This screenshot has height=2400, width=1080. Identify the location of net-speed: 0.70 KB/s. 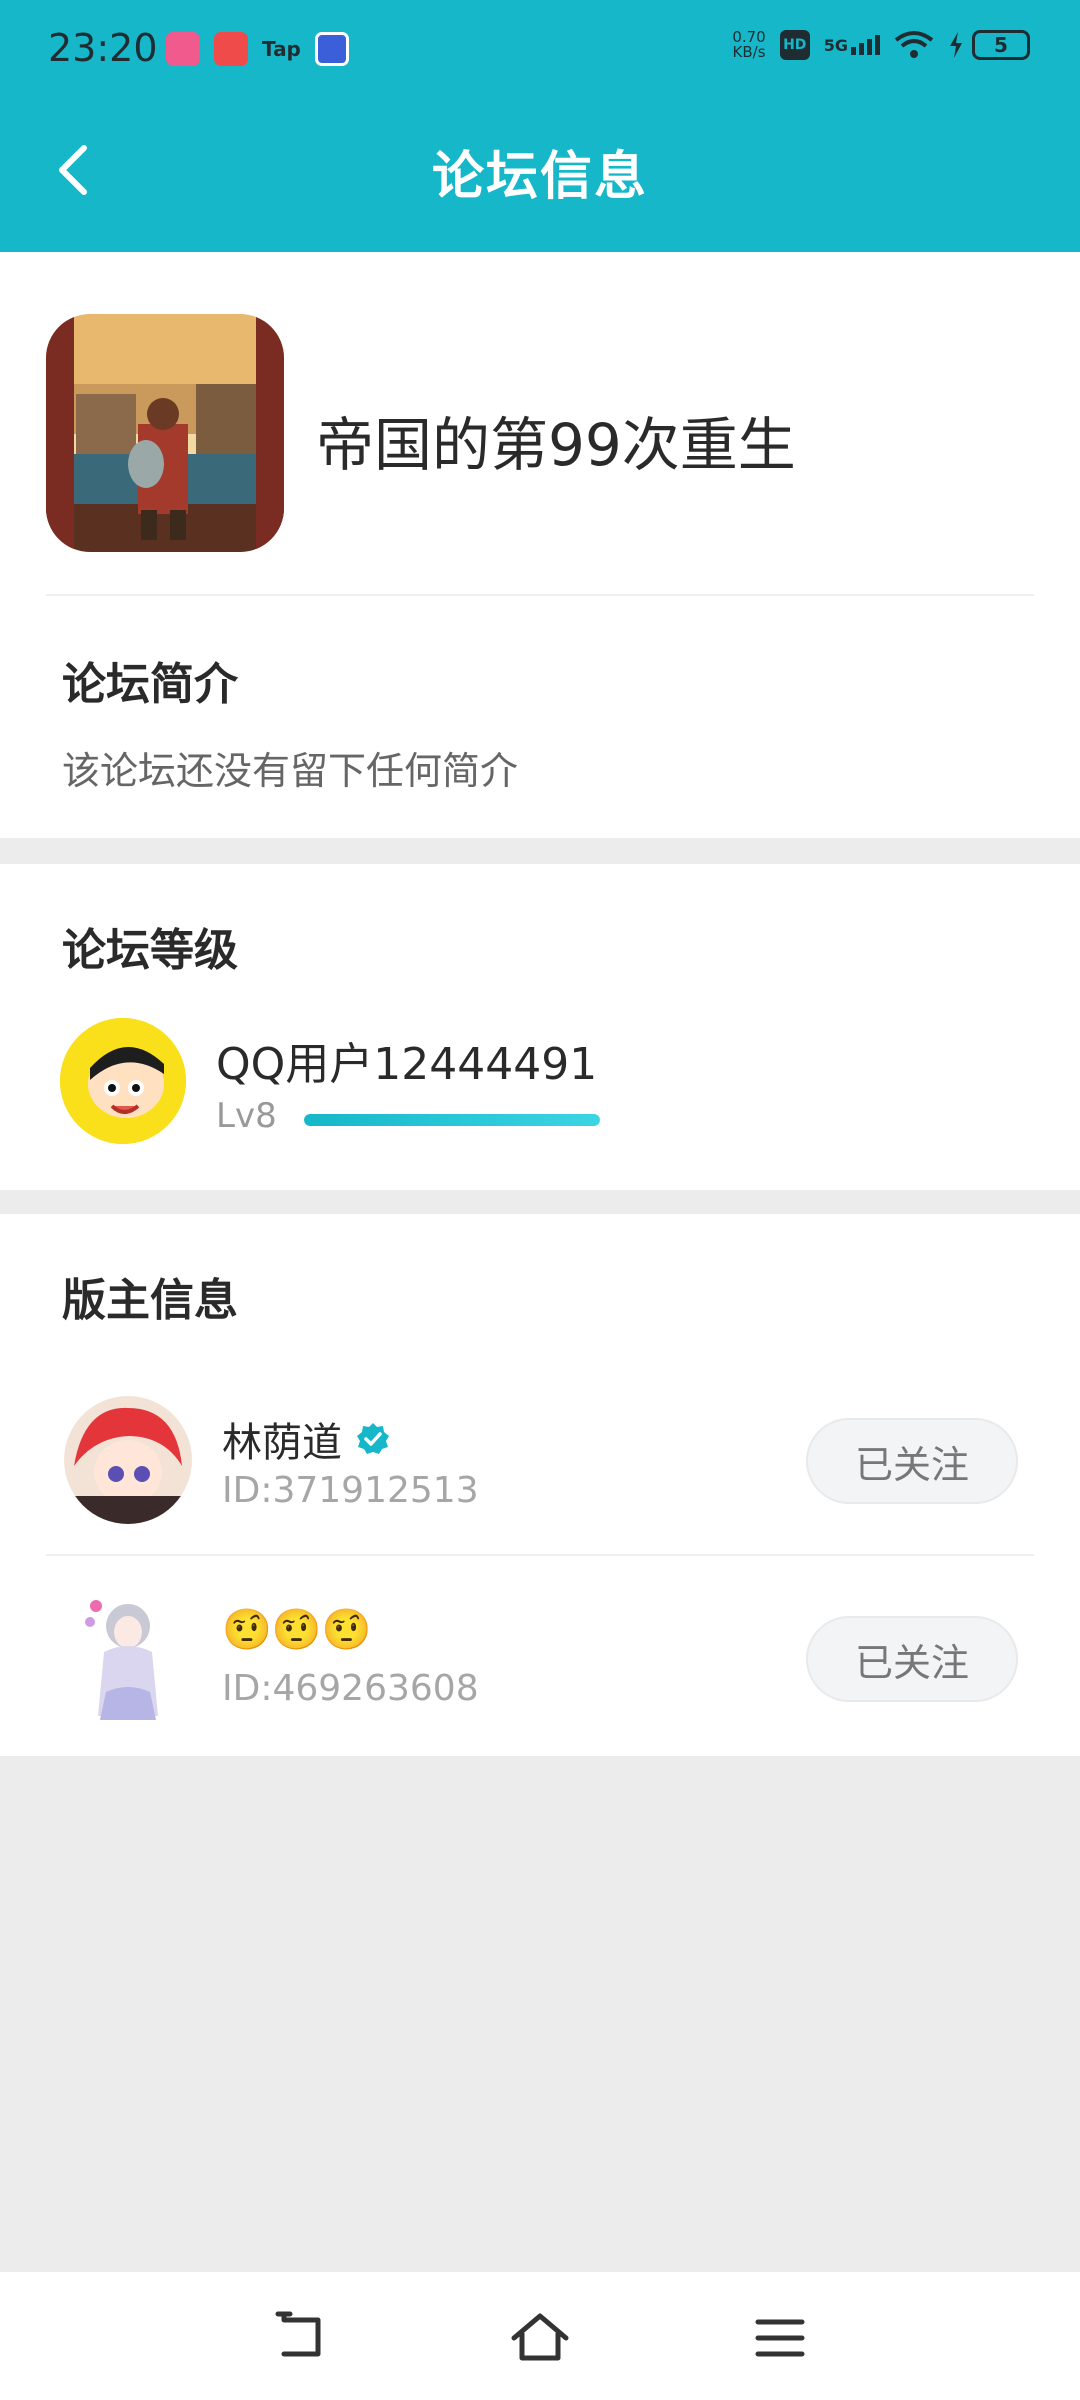
(748, 45).